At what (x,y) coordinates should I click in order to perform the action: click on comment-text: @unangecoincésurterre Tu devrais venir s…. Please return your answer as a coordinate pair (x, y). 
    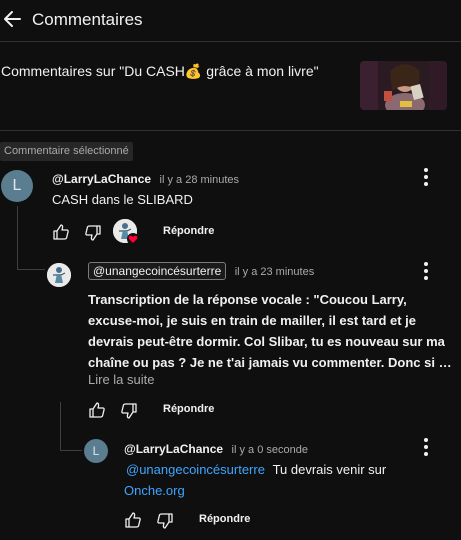
    Looking at the image, I should click on (256, 469).